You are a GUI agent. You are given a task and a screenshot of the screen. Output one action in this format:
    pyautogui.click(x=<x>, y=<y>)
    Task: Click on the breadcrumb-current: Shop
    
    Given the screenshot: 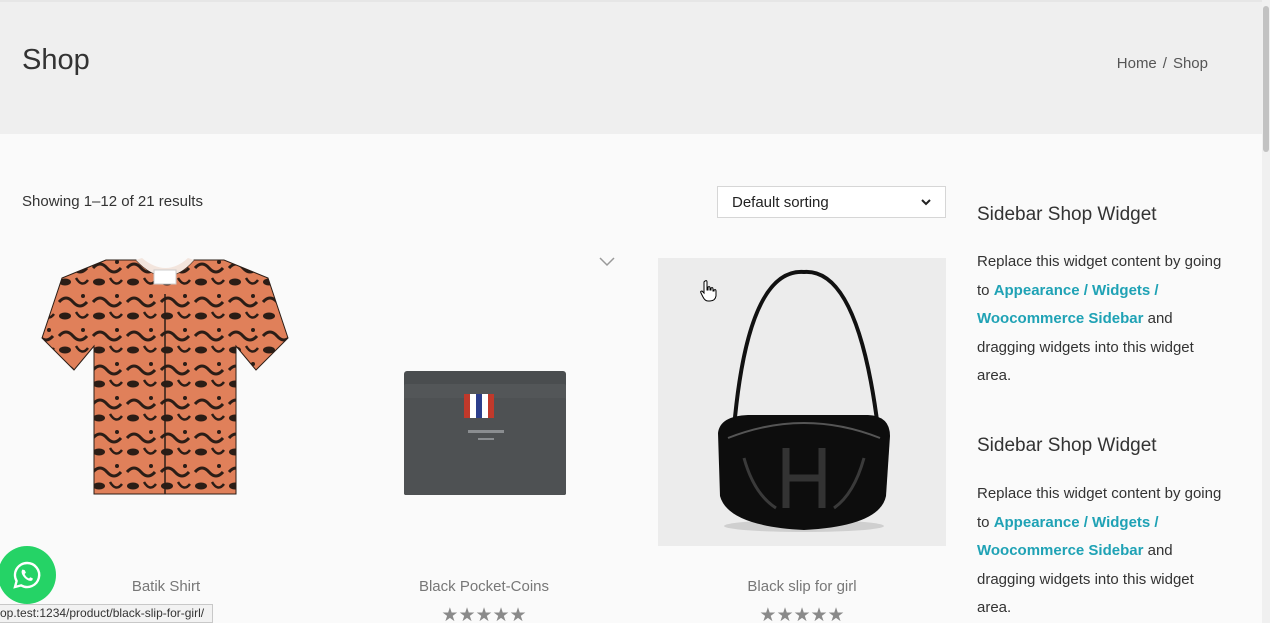 What is the action you would take?
    pyautogui.click(x=1190, y=63)
    